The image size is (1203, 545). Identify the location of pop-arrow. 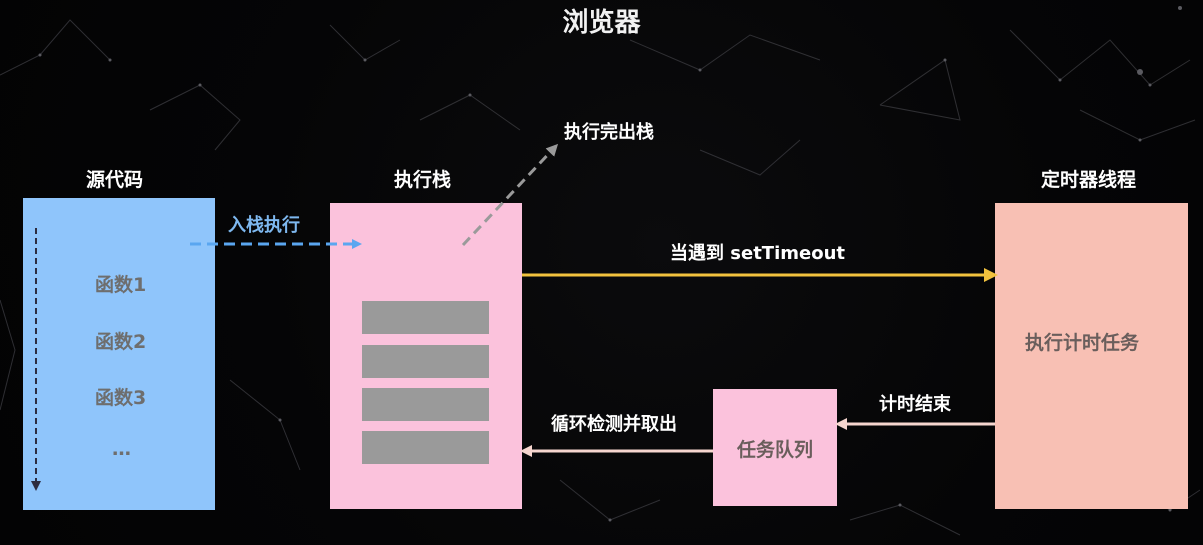
(510, 195).